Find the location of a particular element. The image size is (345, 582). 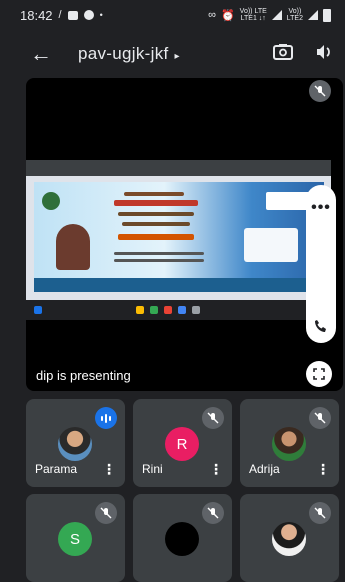

presentation-mute-badge is located at coordinates (320, 91).